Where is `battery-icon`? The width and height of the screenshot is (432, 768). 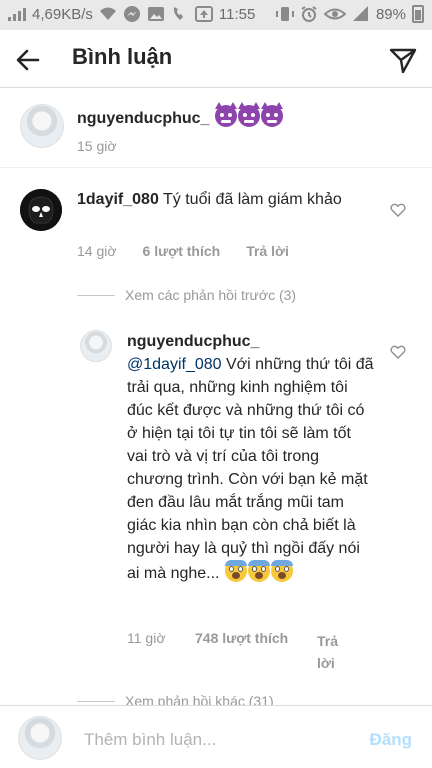
battery-icon is located at coordinates (418, 14).